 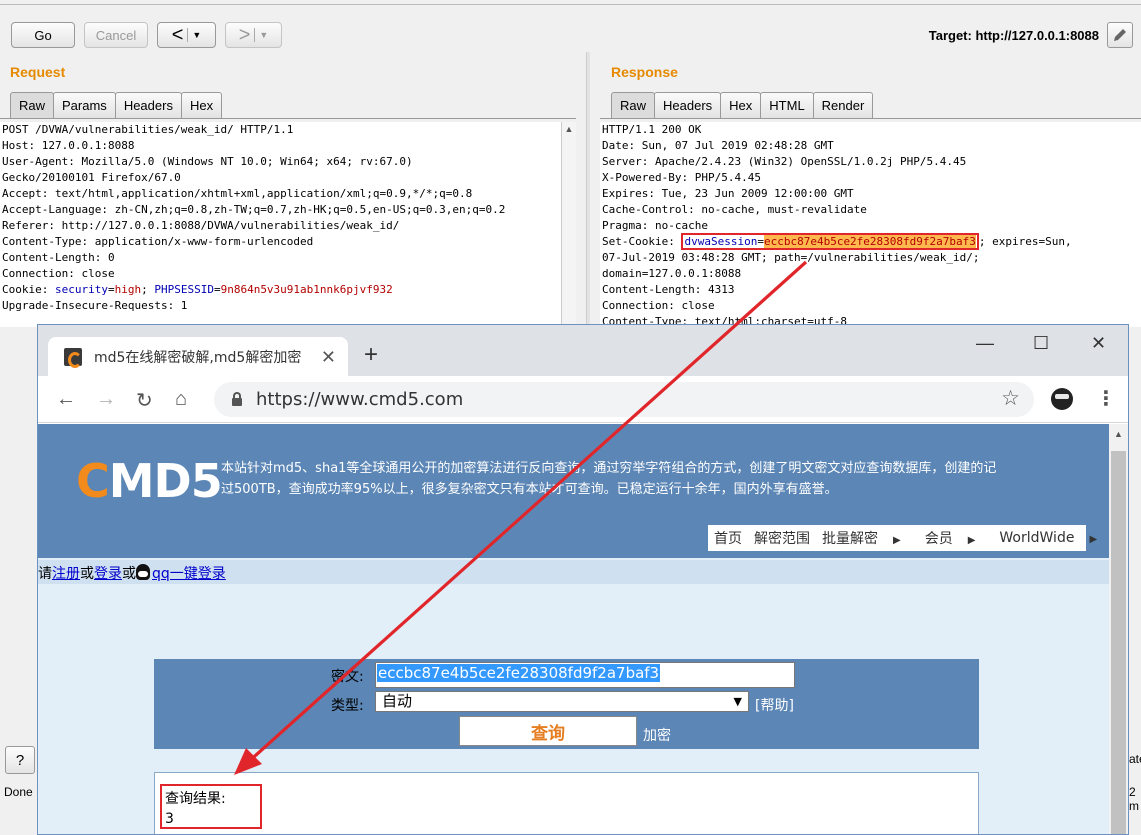 What do you see at coordinates (985, 343) in the screenshot?
I see `minimize-button: —` at bounding box center [985, 343].